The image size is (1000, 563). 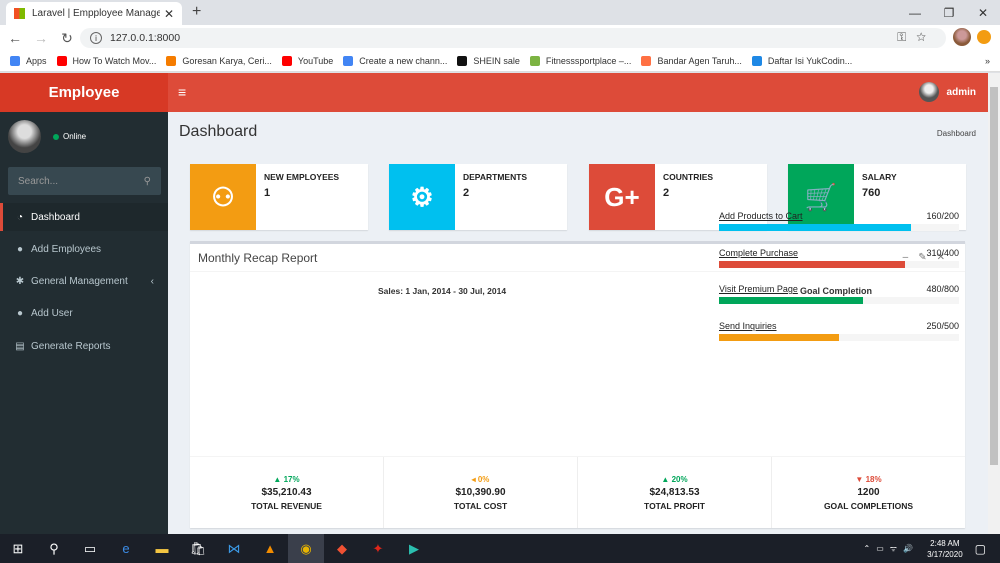 I want to click on status-online: Online, so click(x=69, y=136).